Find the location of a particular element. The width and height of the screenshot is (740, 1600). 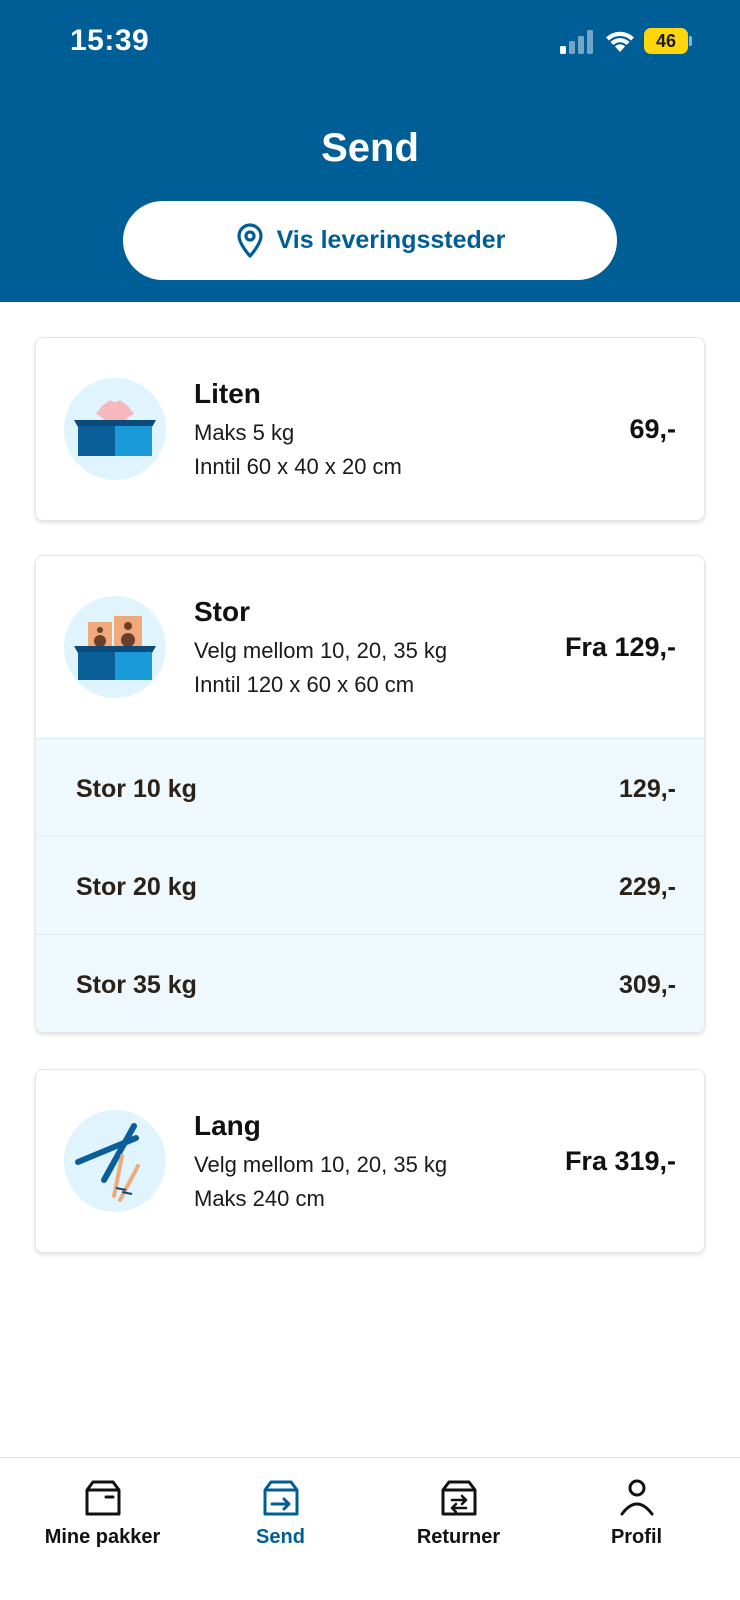

box-with-speakers-icon is located at coordinates (115, 647).